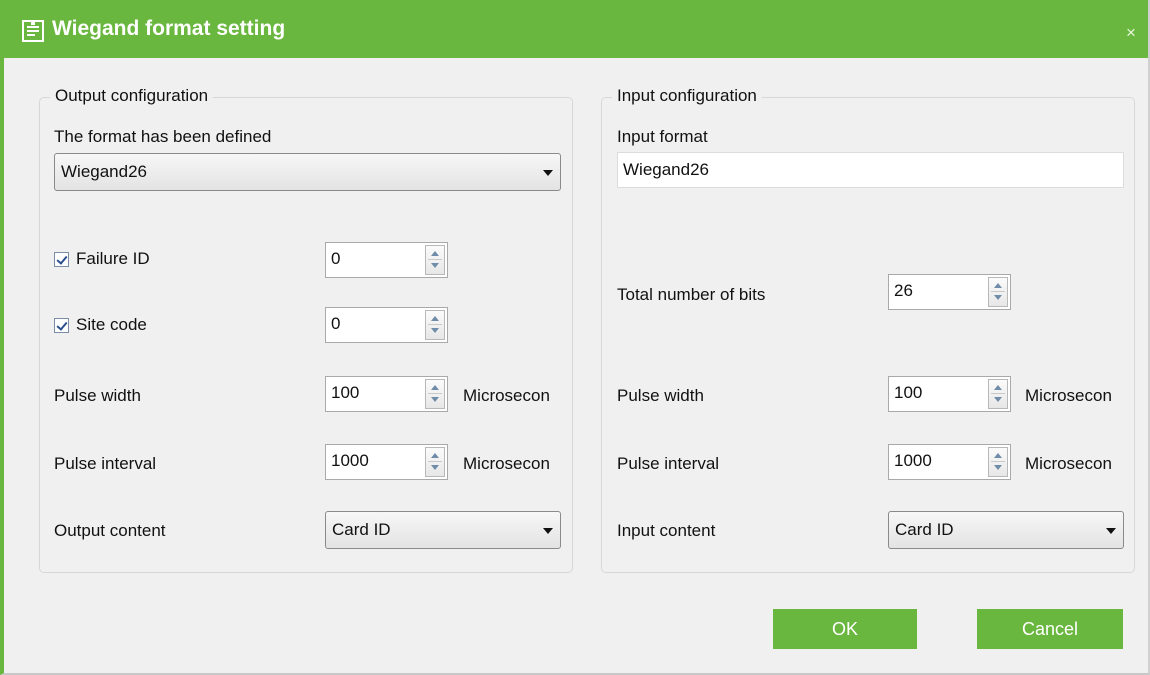  What do you see at coordinates (660, 395) in the screenshot?
I see `input-pulse-width-label: Pulse width` at bounding box center [660, 395].